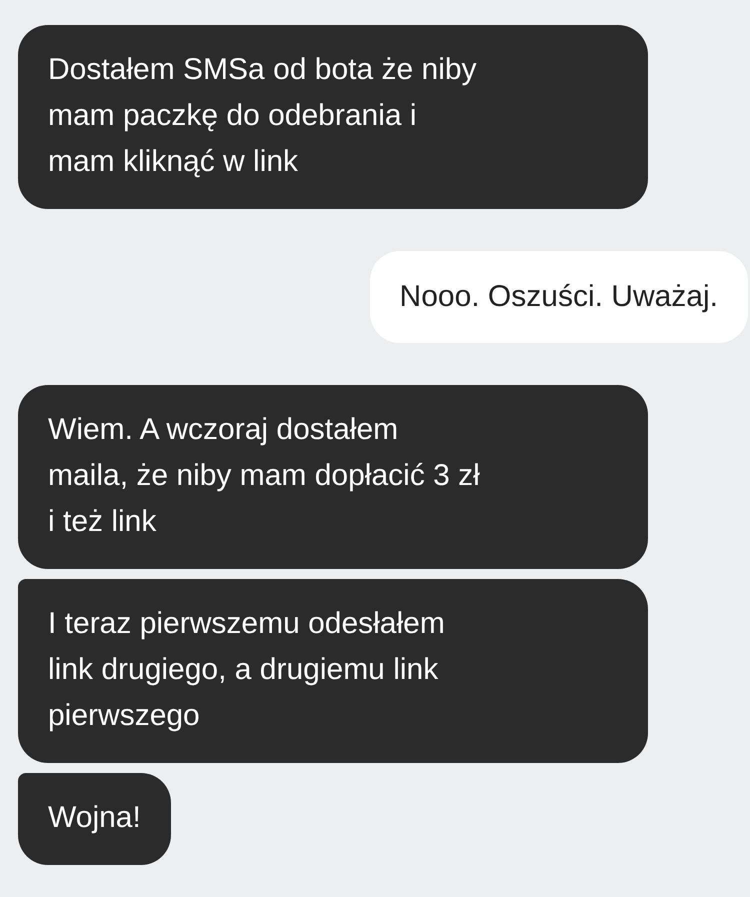  I want to click on received-message-bubble: Wojna!, so click(94, 819).